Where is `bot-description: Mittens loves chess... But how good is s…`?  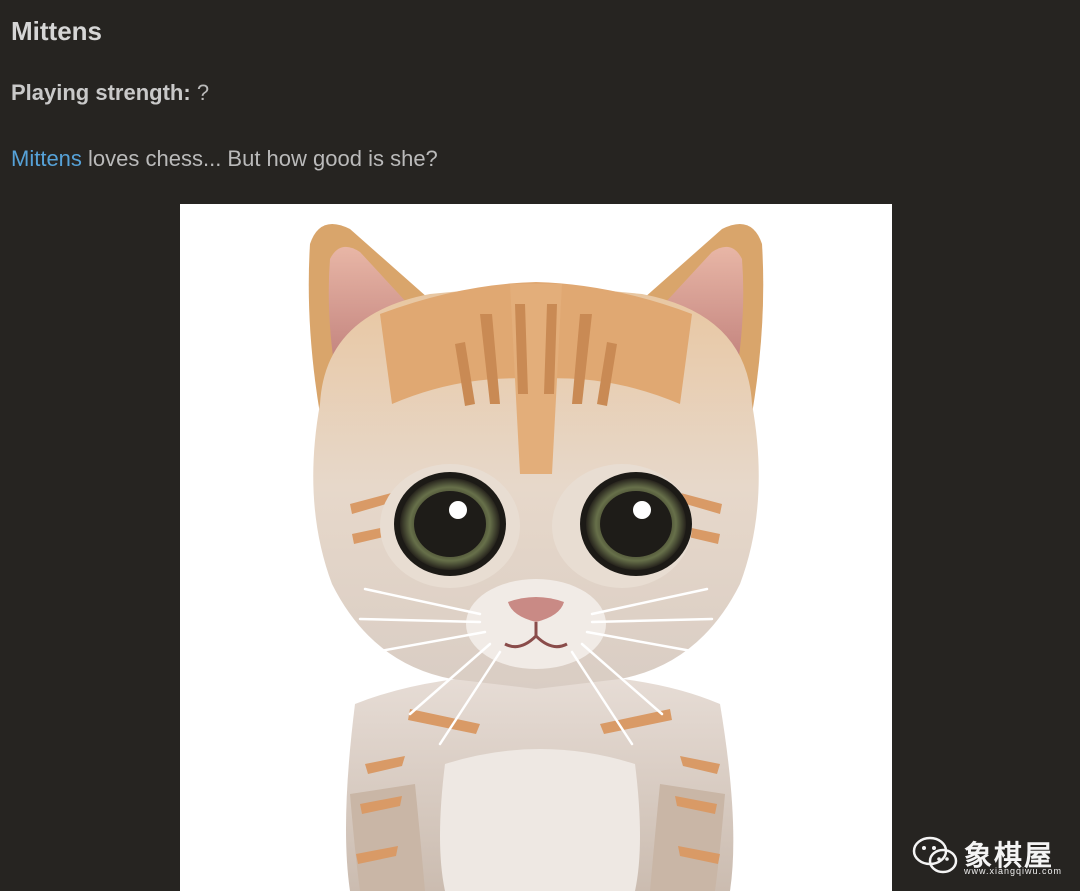
bot-description: Mittens loves chess... But how good is s… is located at coordinates (224, 159).